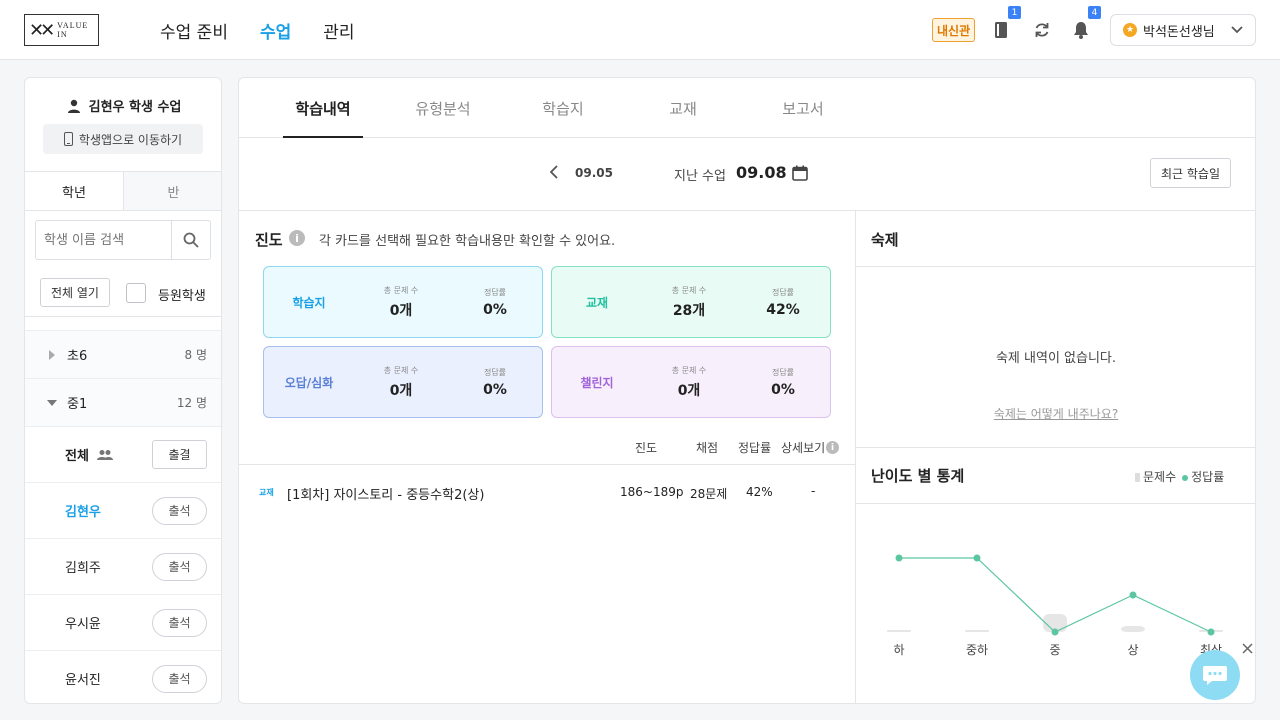 The width and height of the screenshot is (1280, 720). What do you see at coordinates (77, 456) in the screenshot?
I see `all-label: 전체` at bounding box center [77, 456].